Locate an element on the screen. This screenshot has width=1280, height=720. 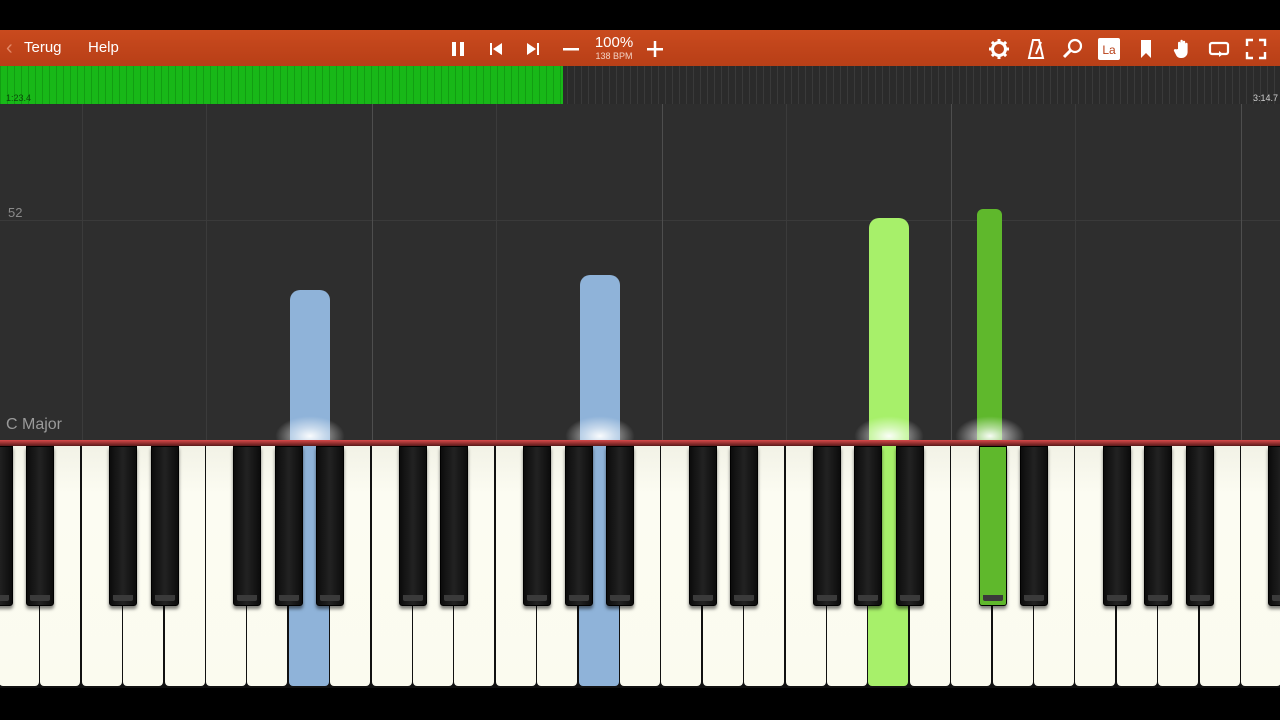
total-time: 3:14.7 is located at coordinates (1265, 98).